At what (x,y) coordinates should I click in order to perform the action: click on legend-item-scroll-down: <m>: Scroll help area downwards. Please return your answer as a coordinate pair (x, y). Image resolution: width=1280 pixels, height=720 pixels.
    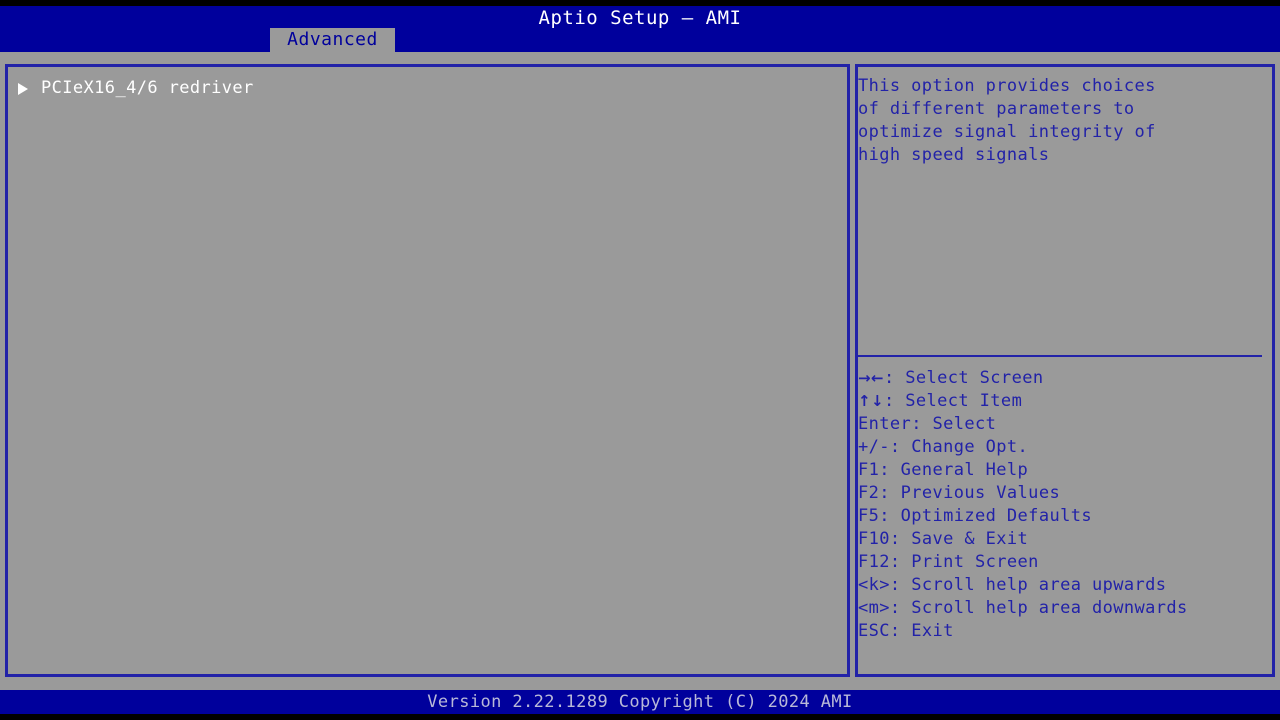
    Looking at the image, I should click on (1063, 608).